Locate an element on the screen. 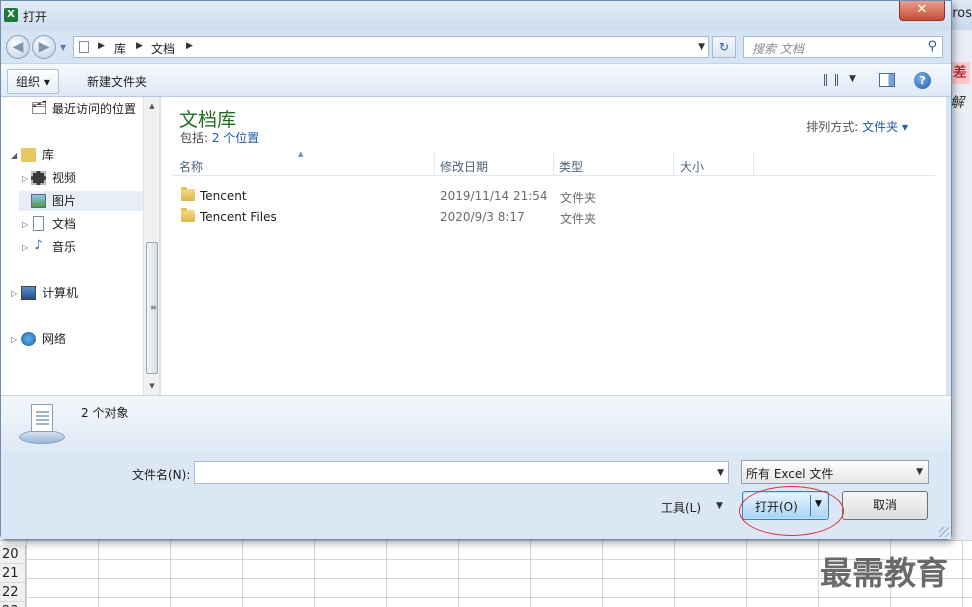  library-title: 文档库 is located at coordinates (208, 120).